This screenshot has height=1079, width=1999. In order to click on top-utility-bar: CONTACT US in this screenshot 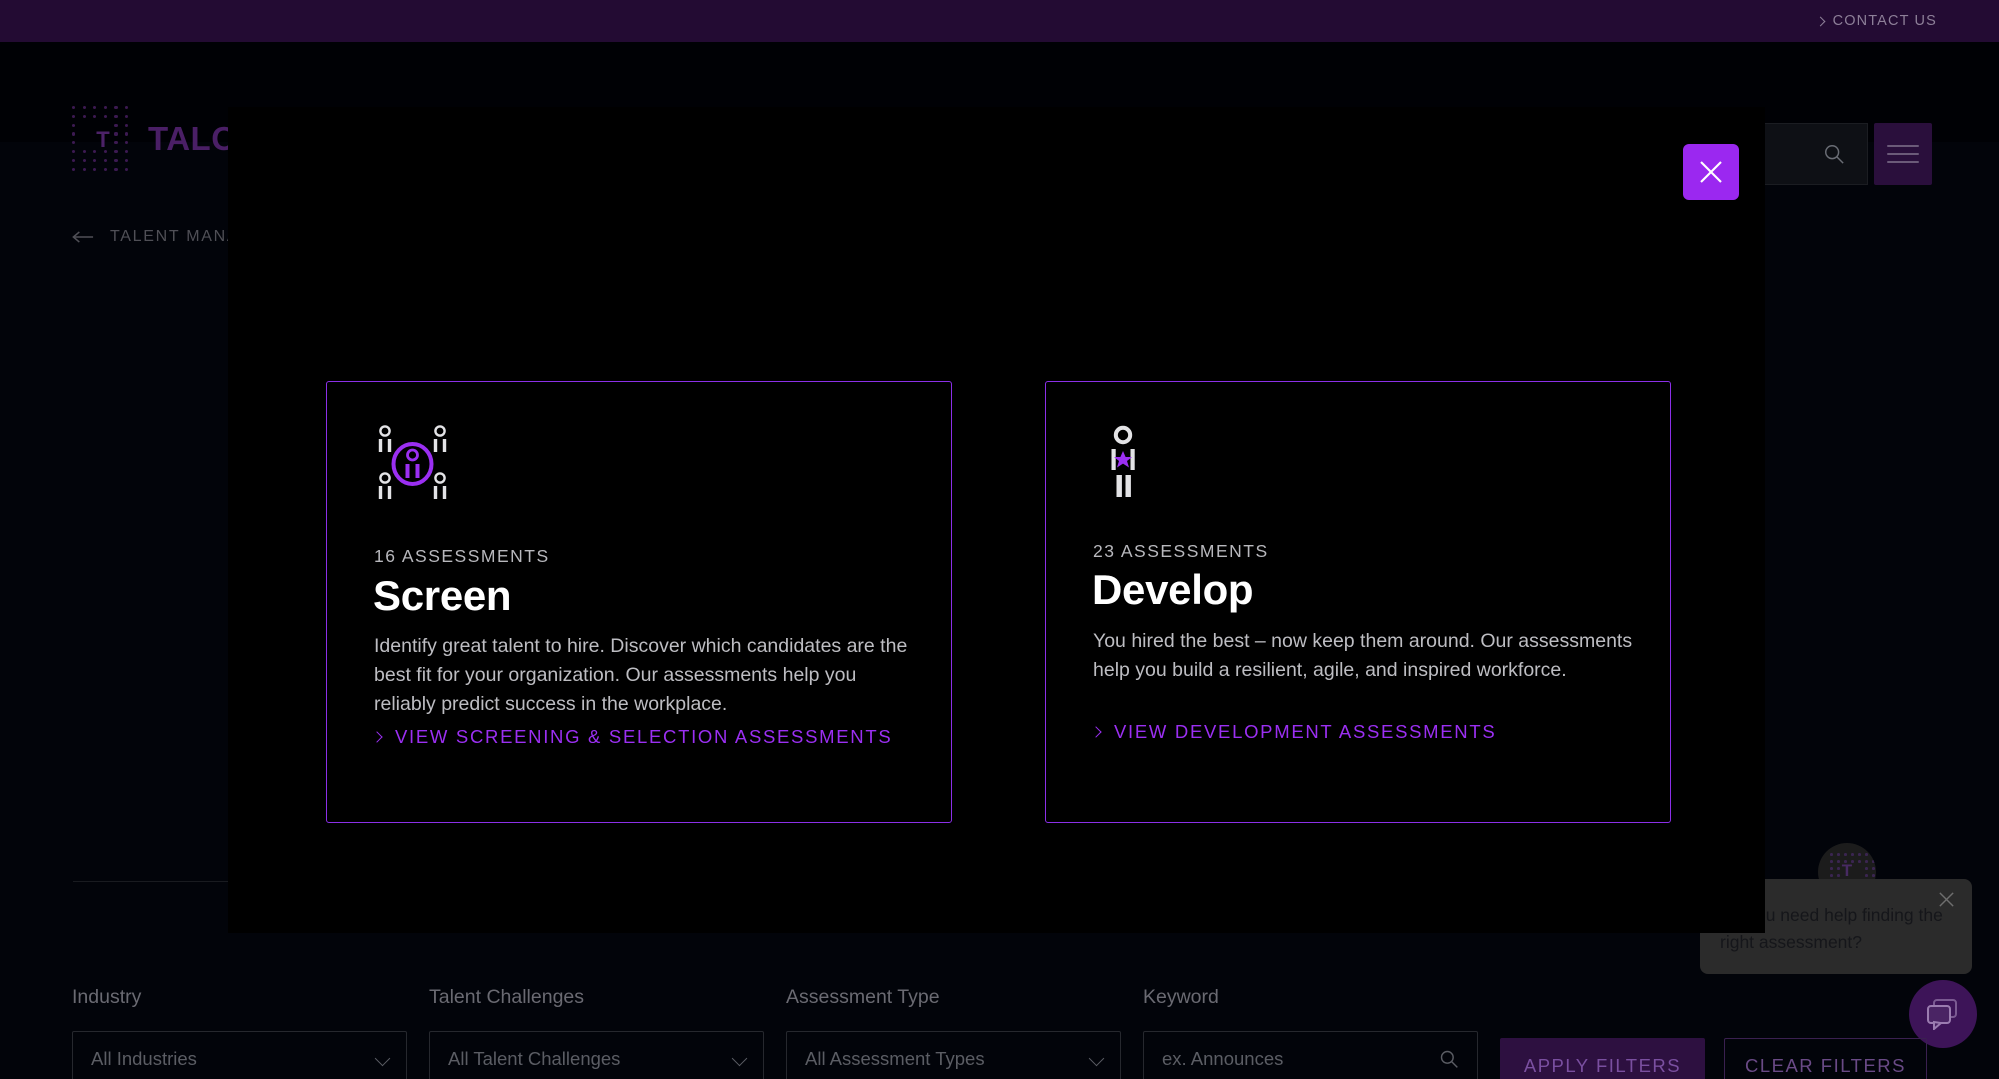, I will do `click(999, 21)`.